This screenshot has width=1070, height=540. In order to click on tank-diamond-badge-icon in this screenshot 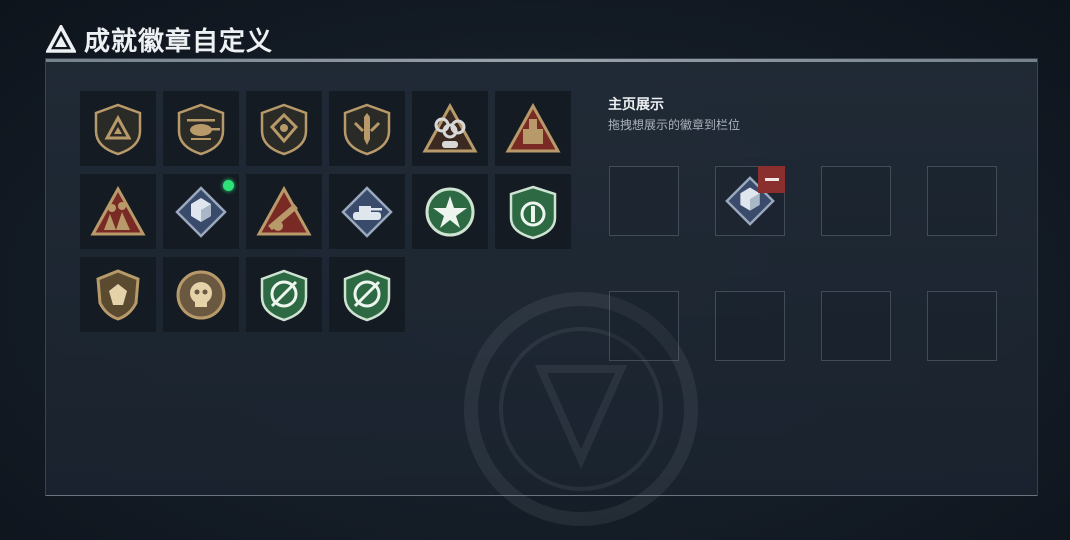, I will do `click(367, 211)`.